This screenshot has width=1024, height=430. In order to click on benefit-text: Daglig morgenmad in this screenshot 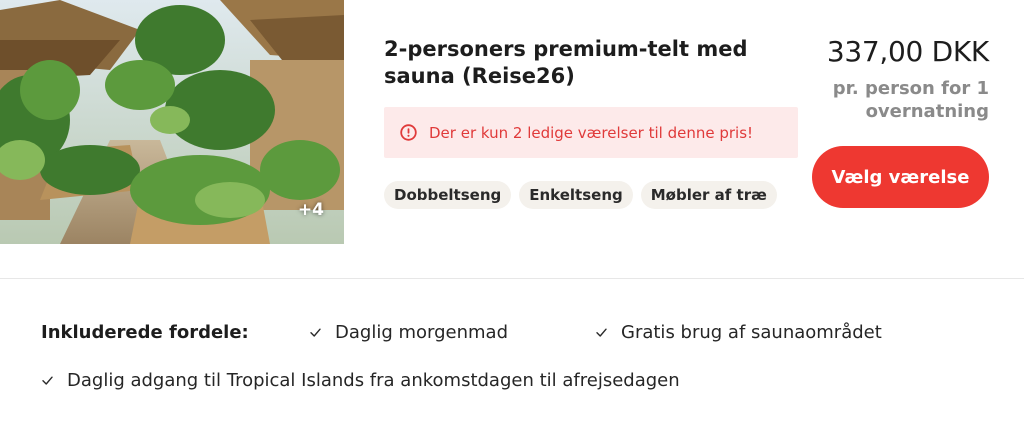, I will do `click(421, 332)`.